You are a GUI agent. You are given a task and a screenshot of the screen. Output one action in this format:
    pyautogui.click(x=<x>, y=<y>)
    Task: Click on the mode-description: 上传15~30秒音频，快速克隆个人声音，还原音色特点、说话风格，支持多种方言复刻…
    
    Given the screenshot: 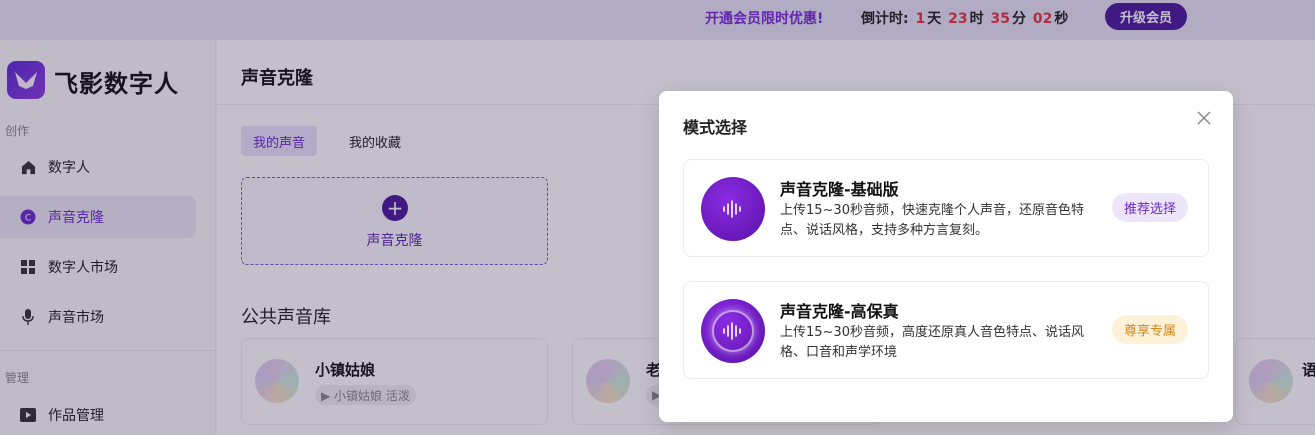 What is the action you would take?
    pyautogui.click(x=932, y=220)
    